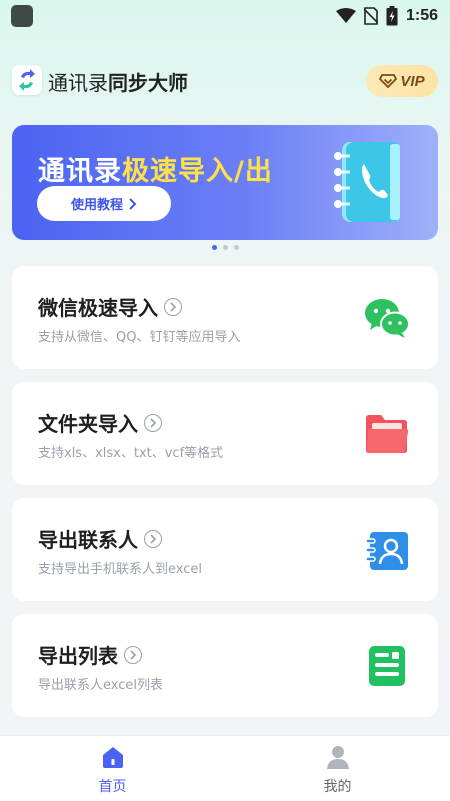 Image resolution: width=450 pixels, height=801 pixels. Describe the element at coordinates (225, 433) in the screenshot. I see `card-folder-import: 文件夹导入 支持xls、xlsx、txt、vcf等格式` at that location.